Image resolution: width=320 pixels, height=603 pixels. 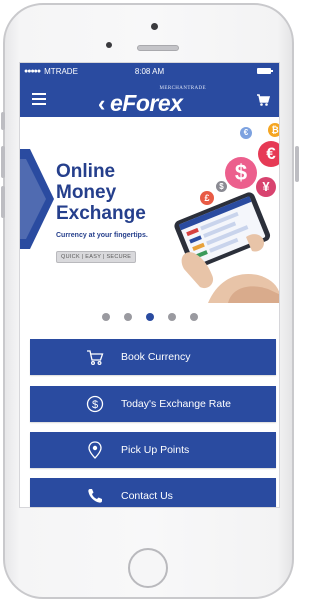 I want to click on euro-coin-icon: €, so click(x=268, y=154).